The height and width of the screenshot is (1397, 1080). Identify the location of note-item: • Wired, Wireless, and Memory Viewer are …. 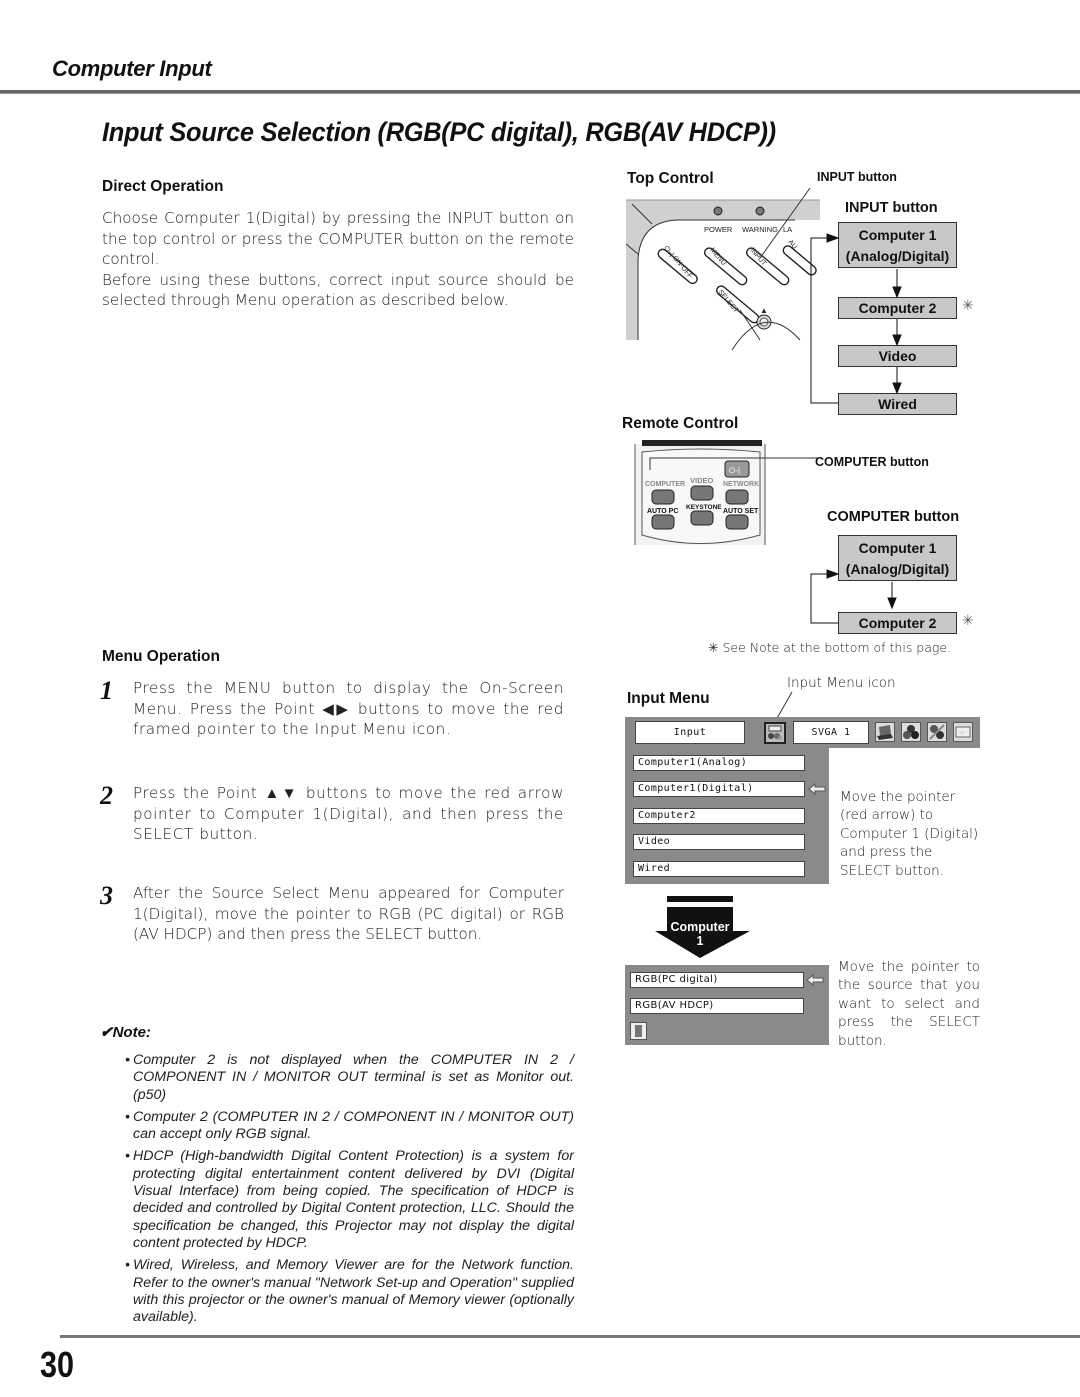
(349, 1291).